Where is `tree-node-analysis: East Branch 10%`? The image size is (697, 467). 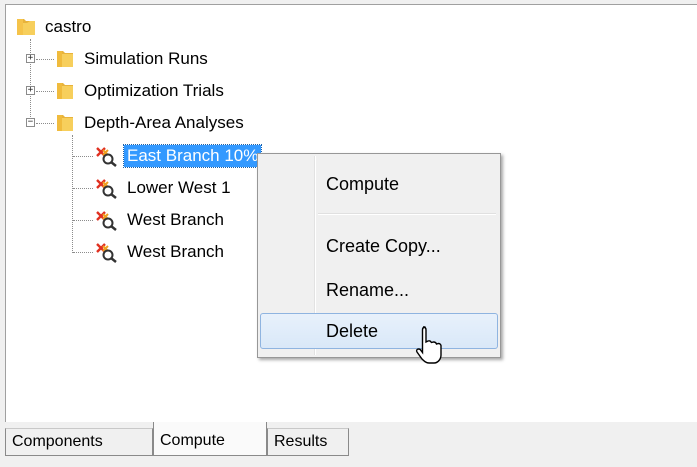
tree-node-analysis: East Branch 10% is located at coordinates (178, 156).